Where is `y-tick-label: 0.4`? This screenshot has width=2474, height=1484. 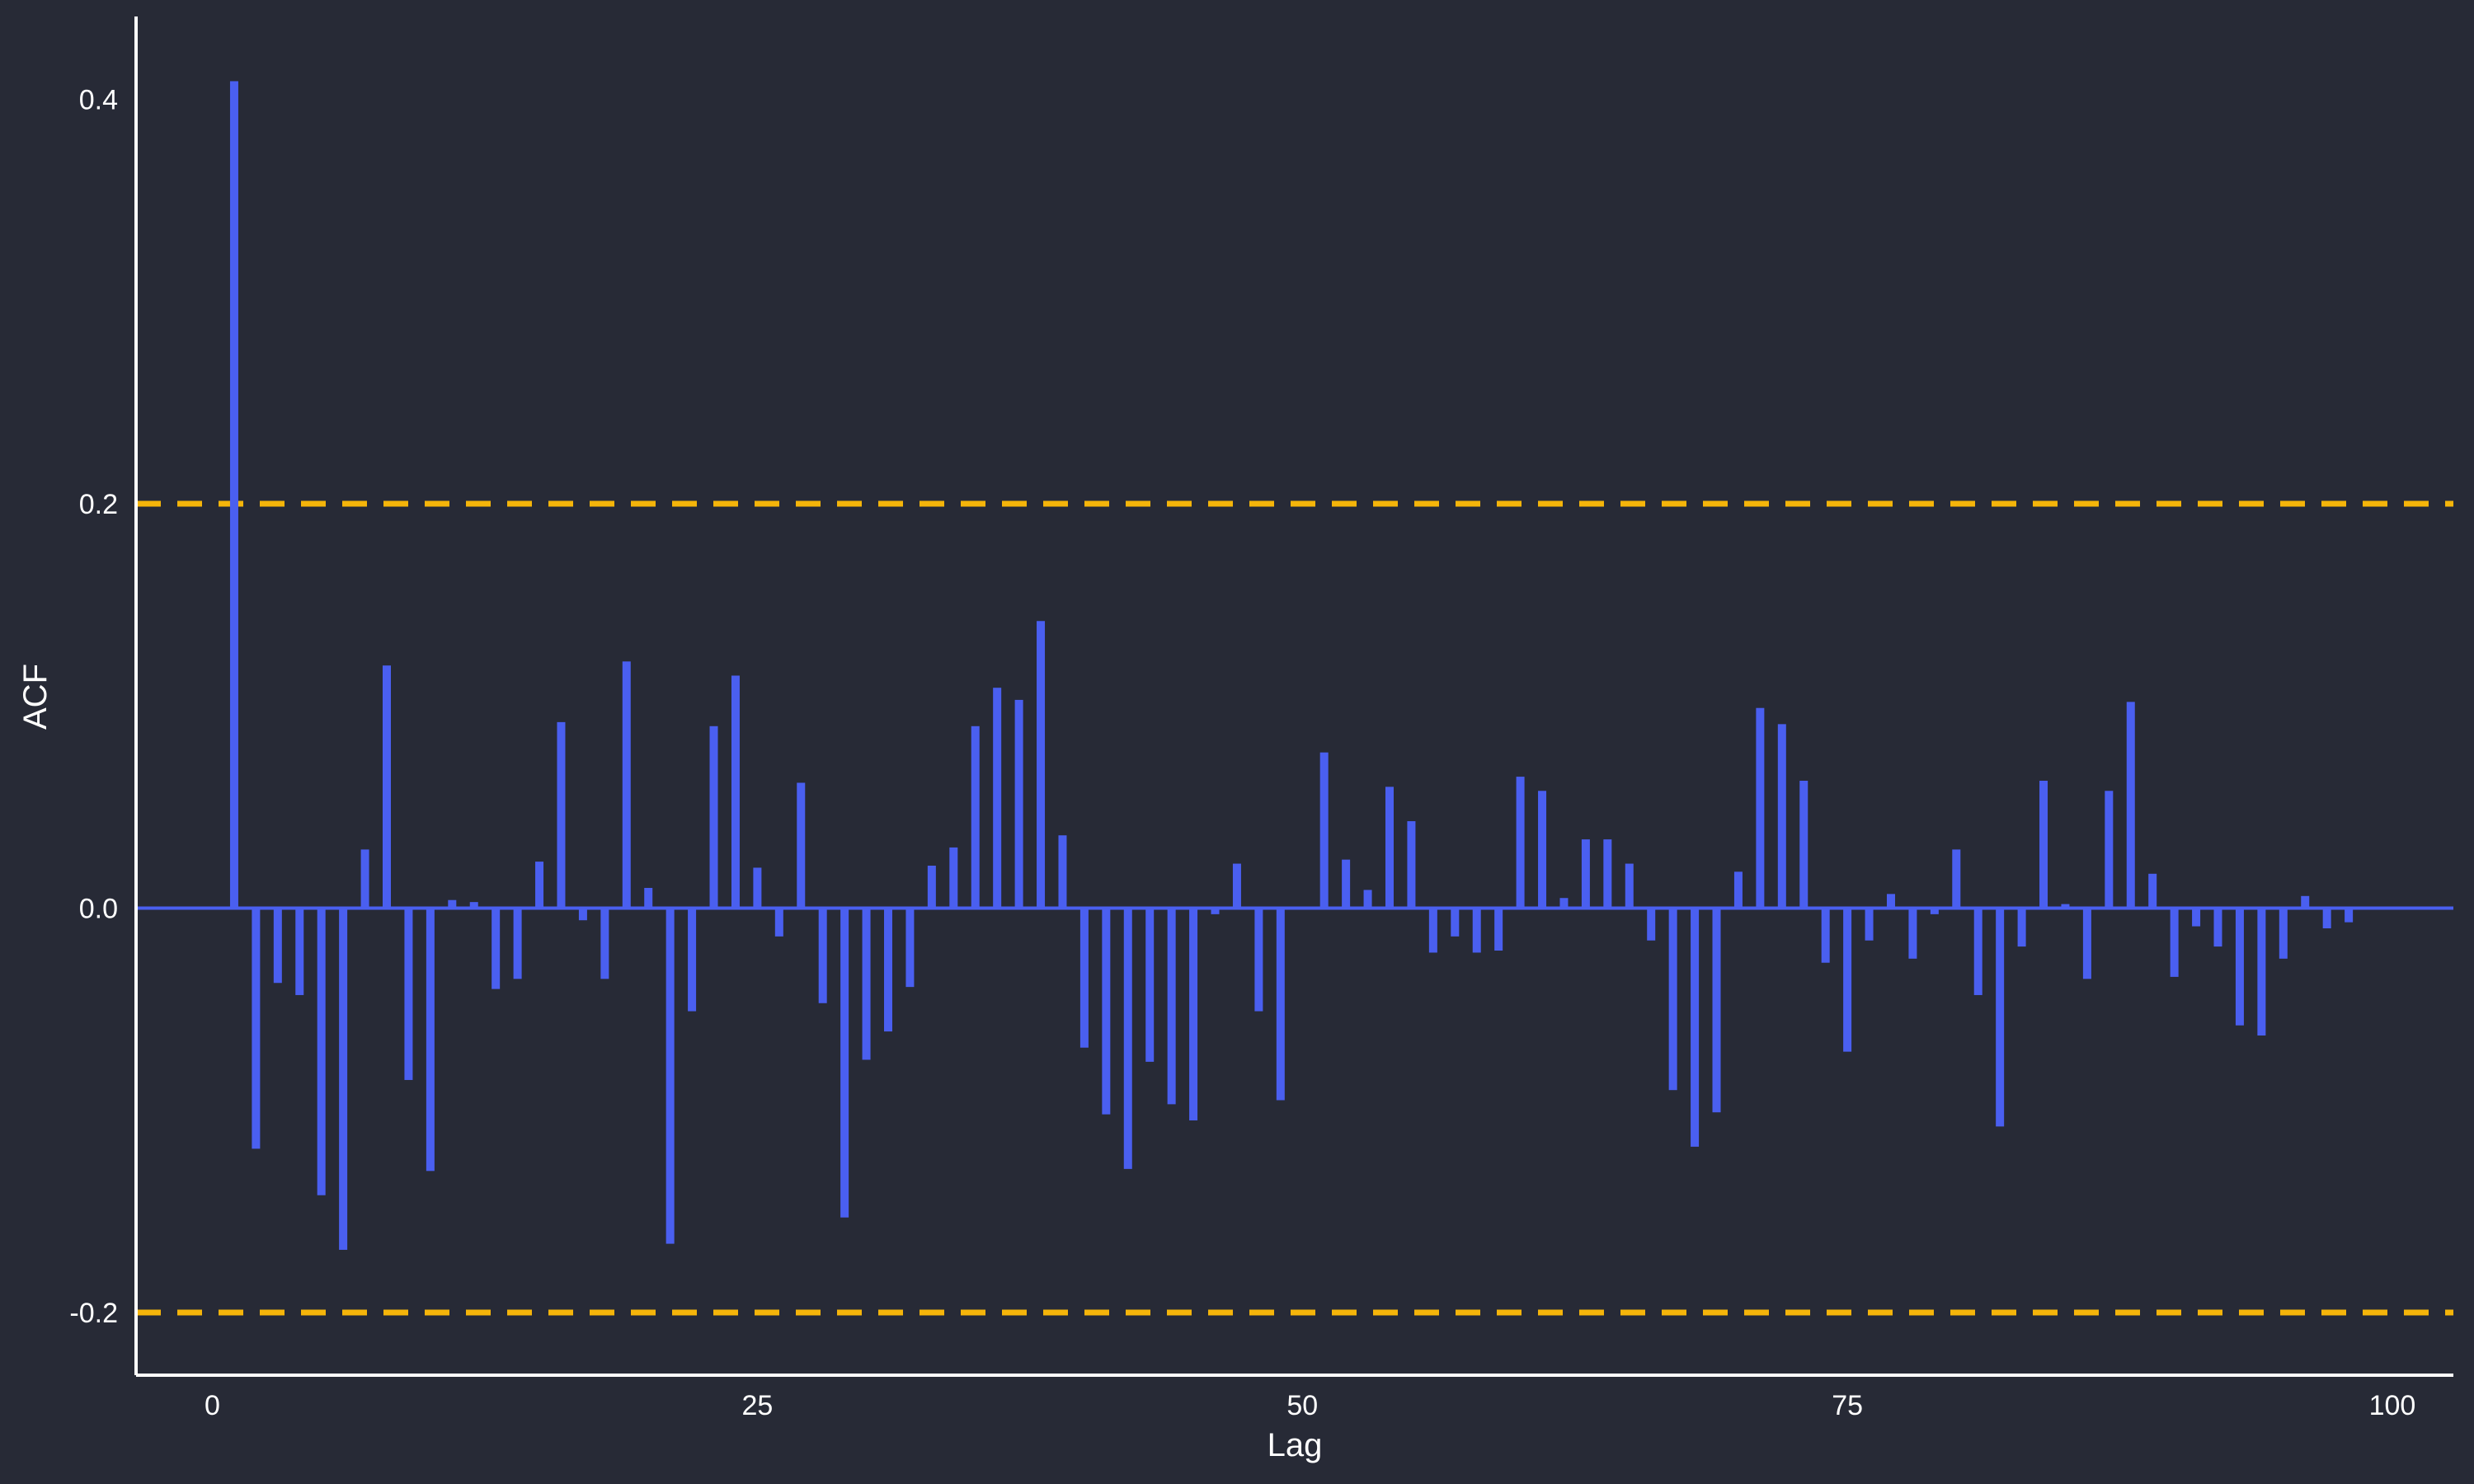
y-tick-label: 0.4 is located at coordinates (98, 100).